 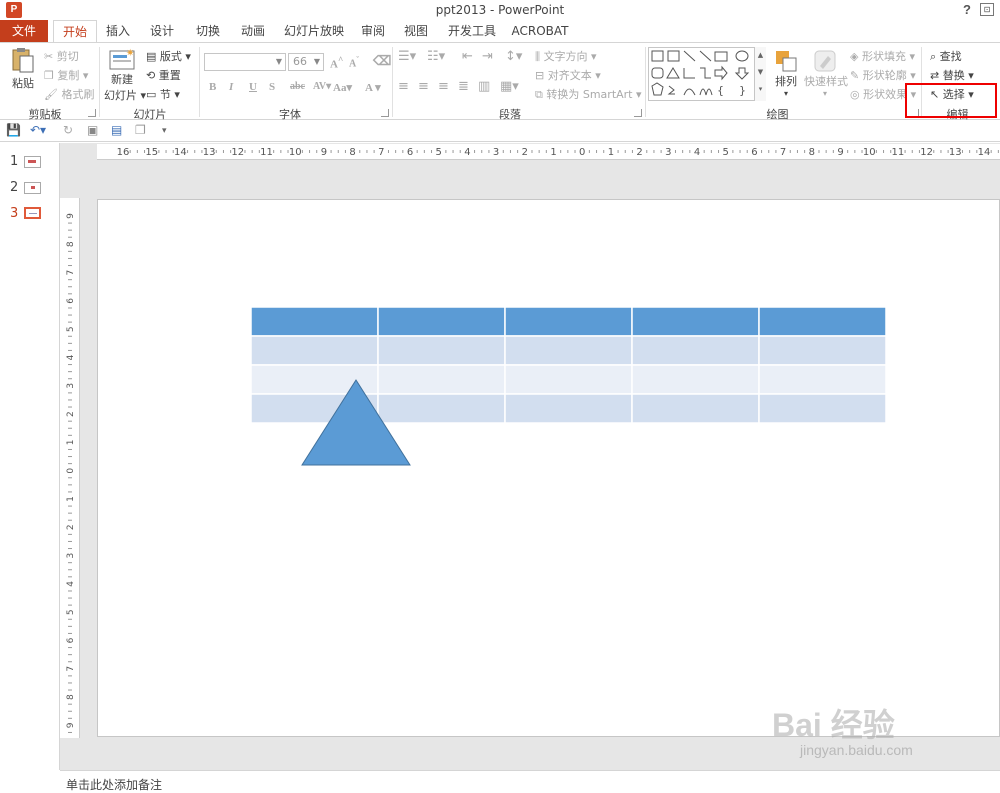 I want to click on notes-pane: 单击此处添加备注, so click(x=530, y=781).